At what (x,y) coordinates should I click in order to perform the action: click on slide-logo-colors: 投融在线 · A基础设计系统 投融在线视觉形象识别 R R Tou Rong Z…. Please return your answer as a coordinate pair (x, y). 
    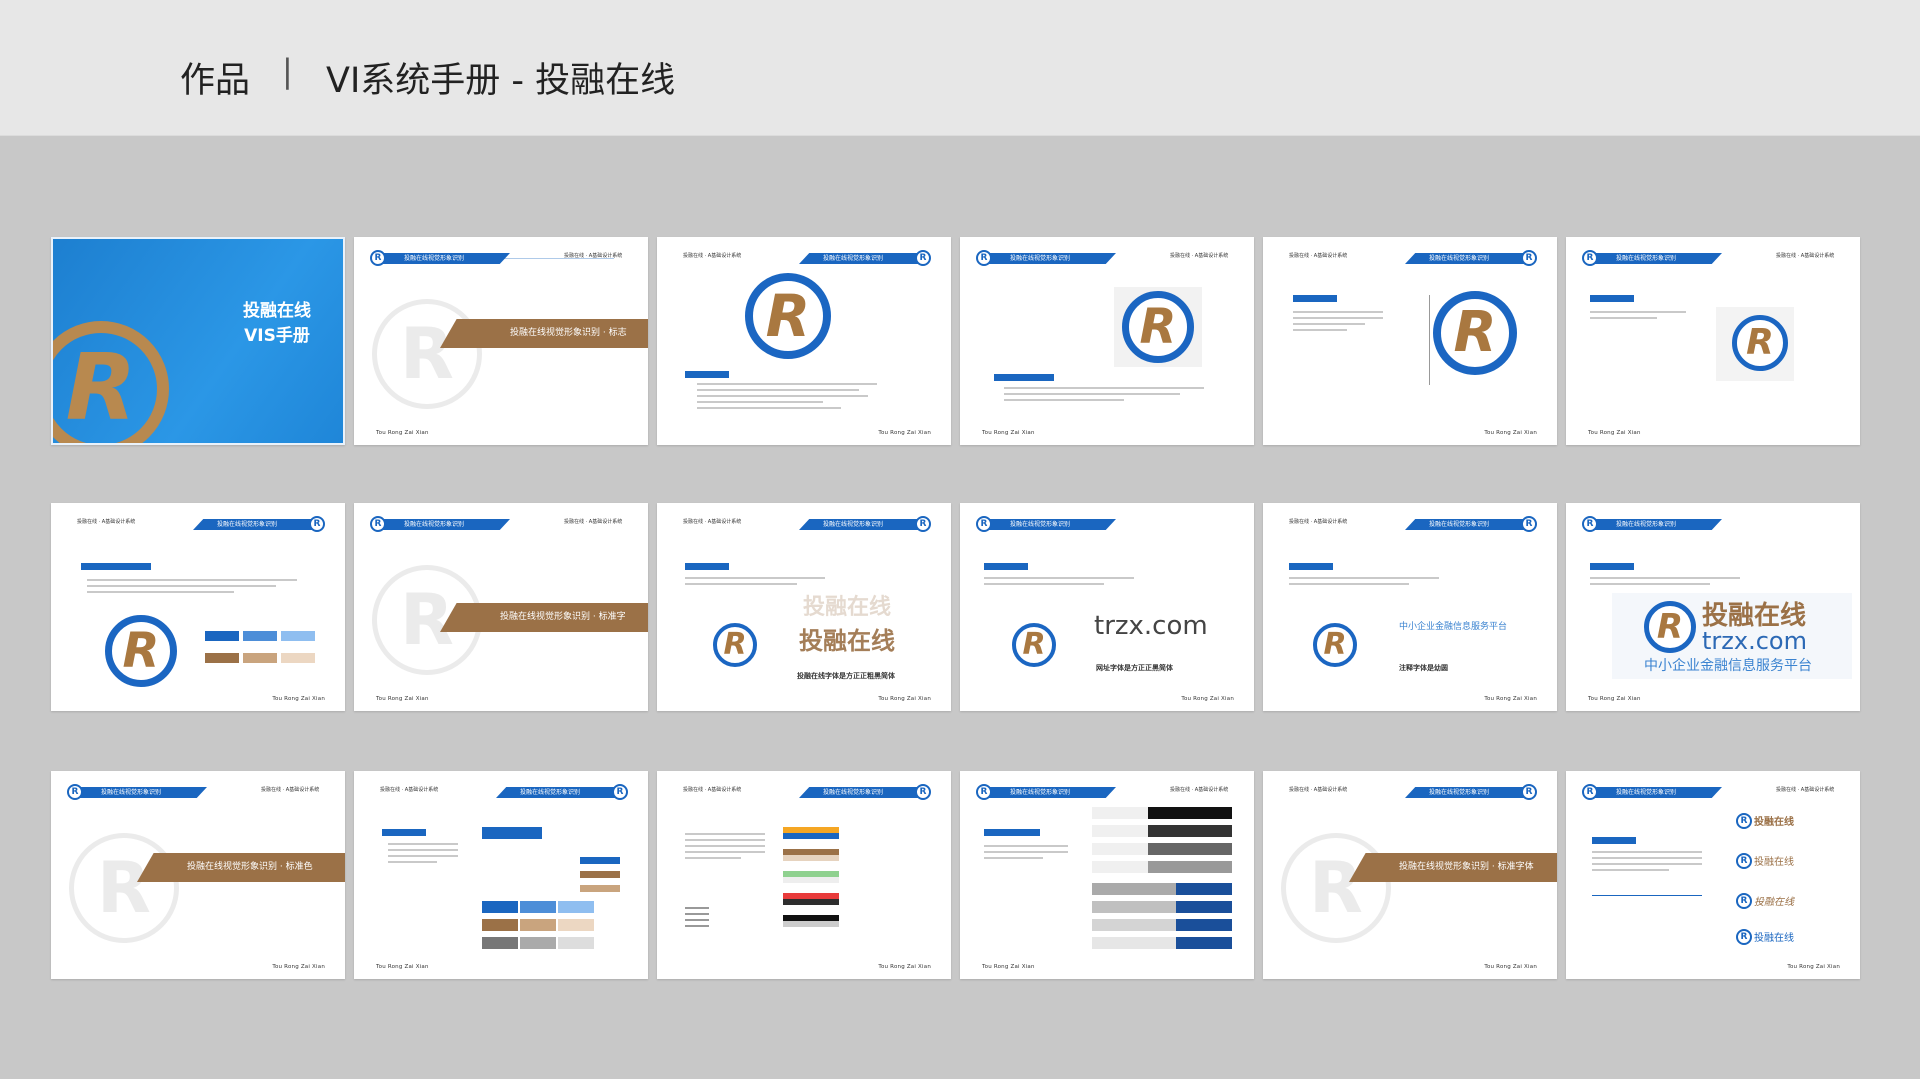
    Looking at the image, I should click on (198, 607).